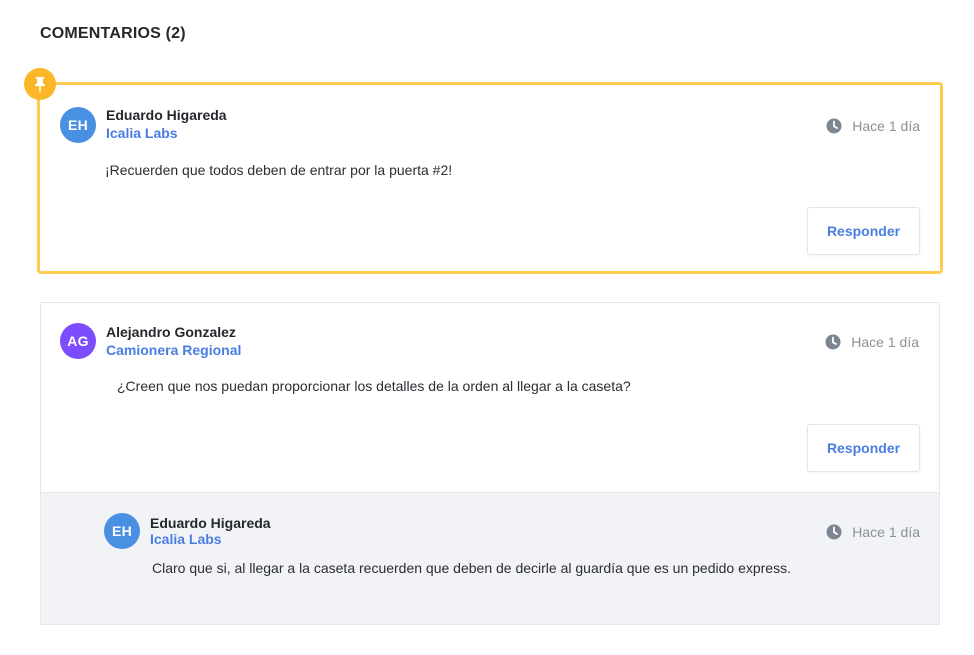 The height and width of the screenshot is (655, 974). What do you see at coordinates (113, 33) in the screenshot?
I see `section-title: COMENTARIOS (2)` at bounding box center [113, 33].